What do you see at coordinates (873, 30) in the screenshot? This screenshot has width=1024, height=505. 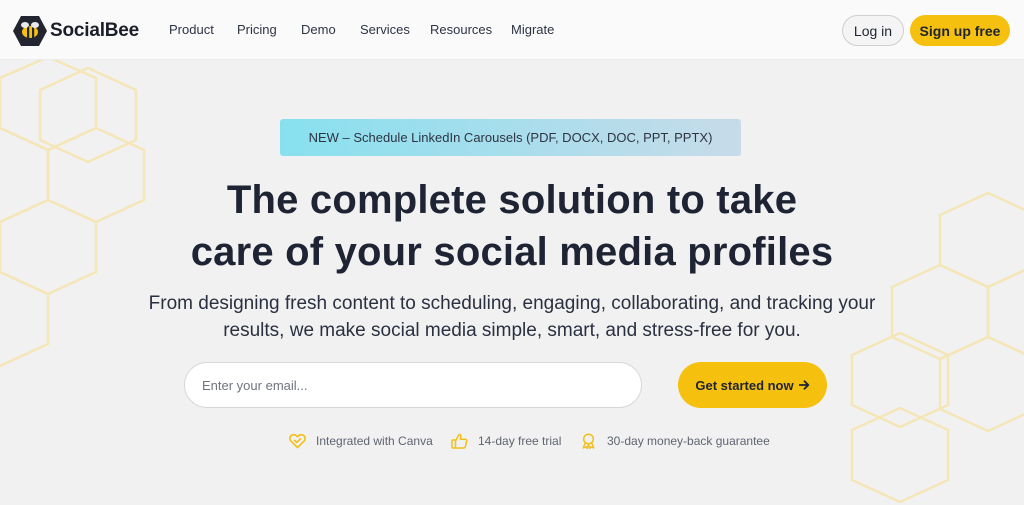 I see `login-button: Log in` at bounding box center [873, 30].